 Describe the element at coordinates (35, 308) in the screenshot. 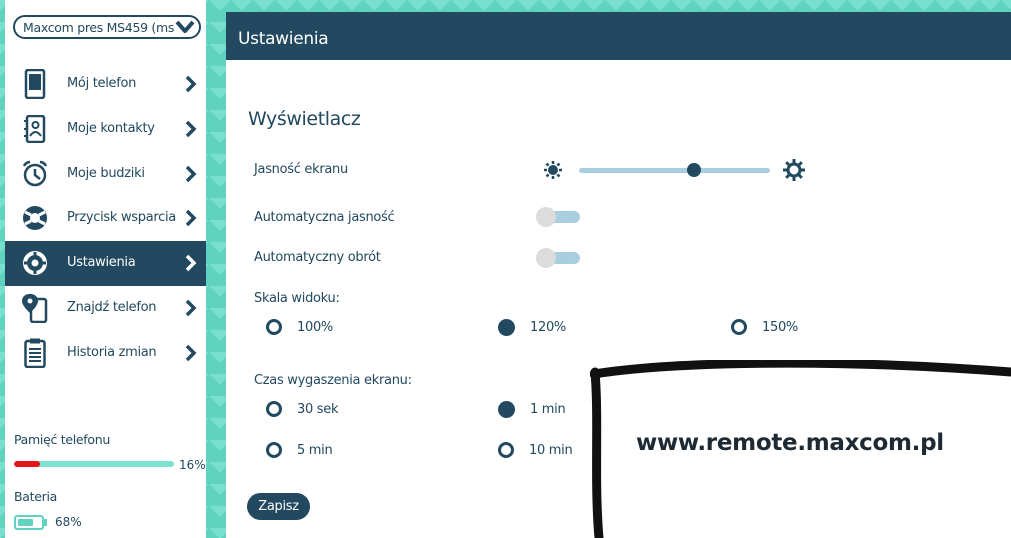

I see `location-phone-icon` at that location.